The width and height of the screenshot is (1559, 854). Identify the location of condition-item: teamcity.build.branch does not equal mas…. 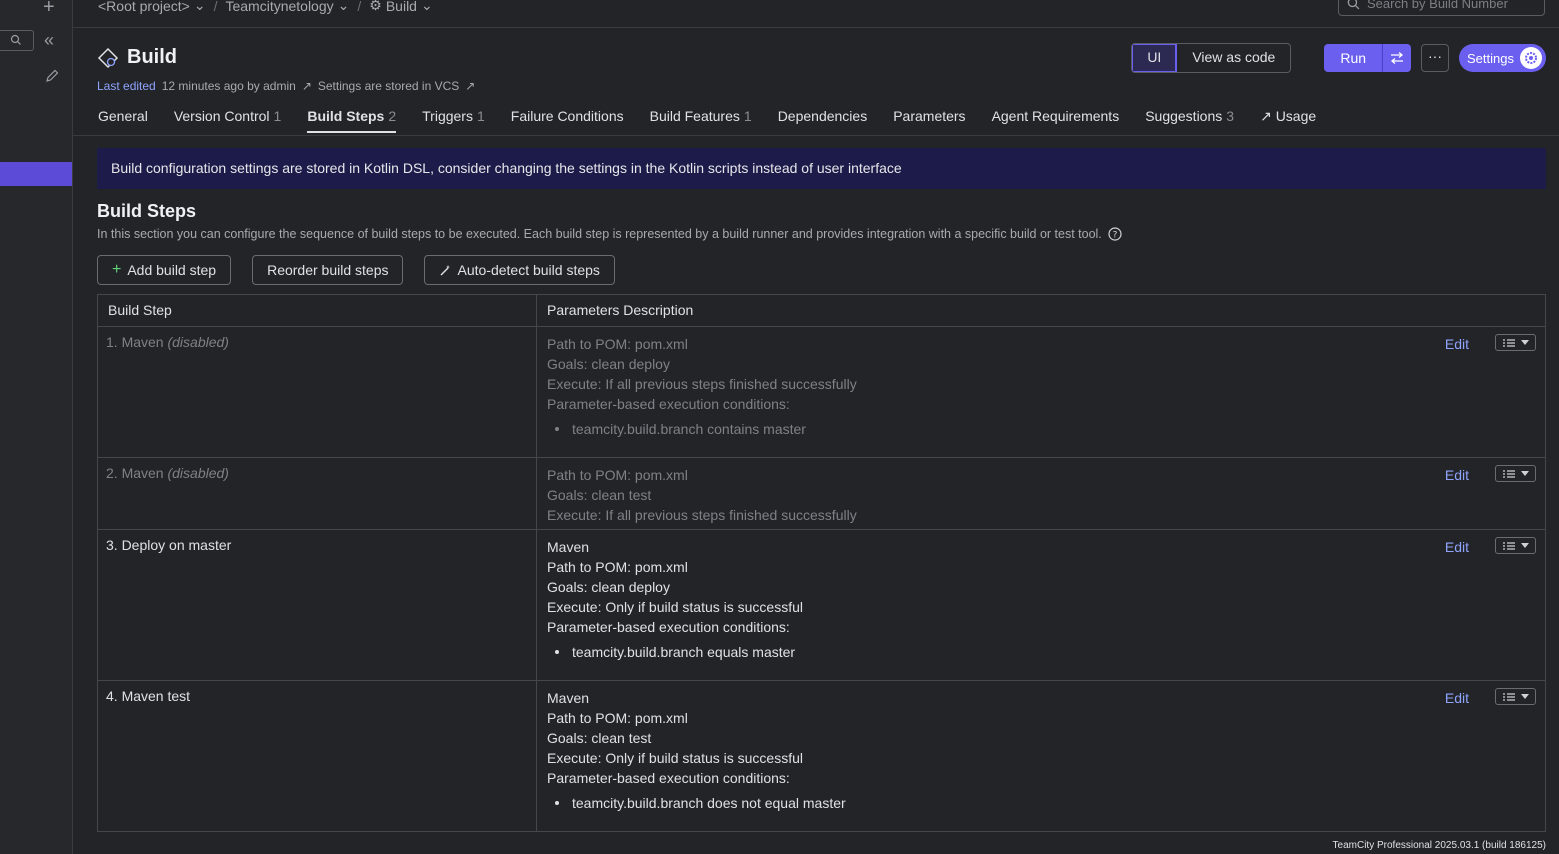
(1050, 803).